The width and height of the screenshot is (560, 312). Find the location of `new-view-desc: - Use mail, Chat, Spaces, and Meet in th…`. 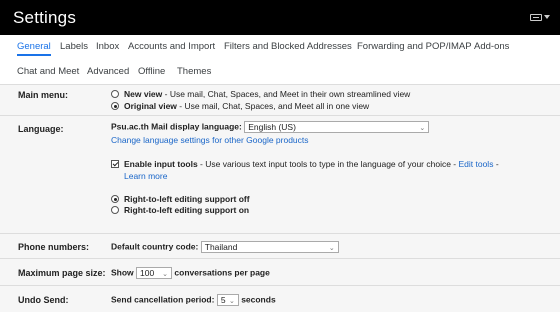

new-view-desc: - Use mail, Chat, Spaces, and Meet in th… is located at coordinates (286, 94).